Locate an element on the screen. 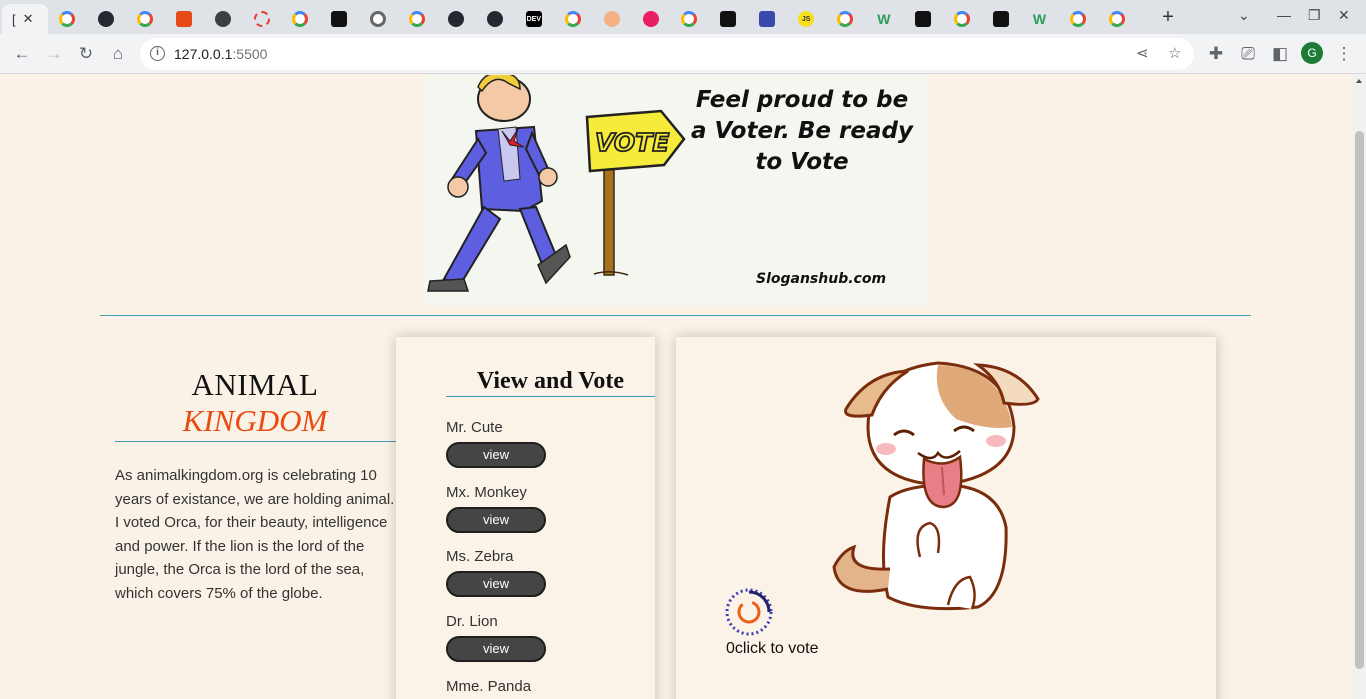  title-underline is located at coordinates (256, 441).